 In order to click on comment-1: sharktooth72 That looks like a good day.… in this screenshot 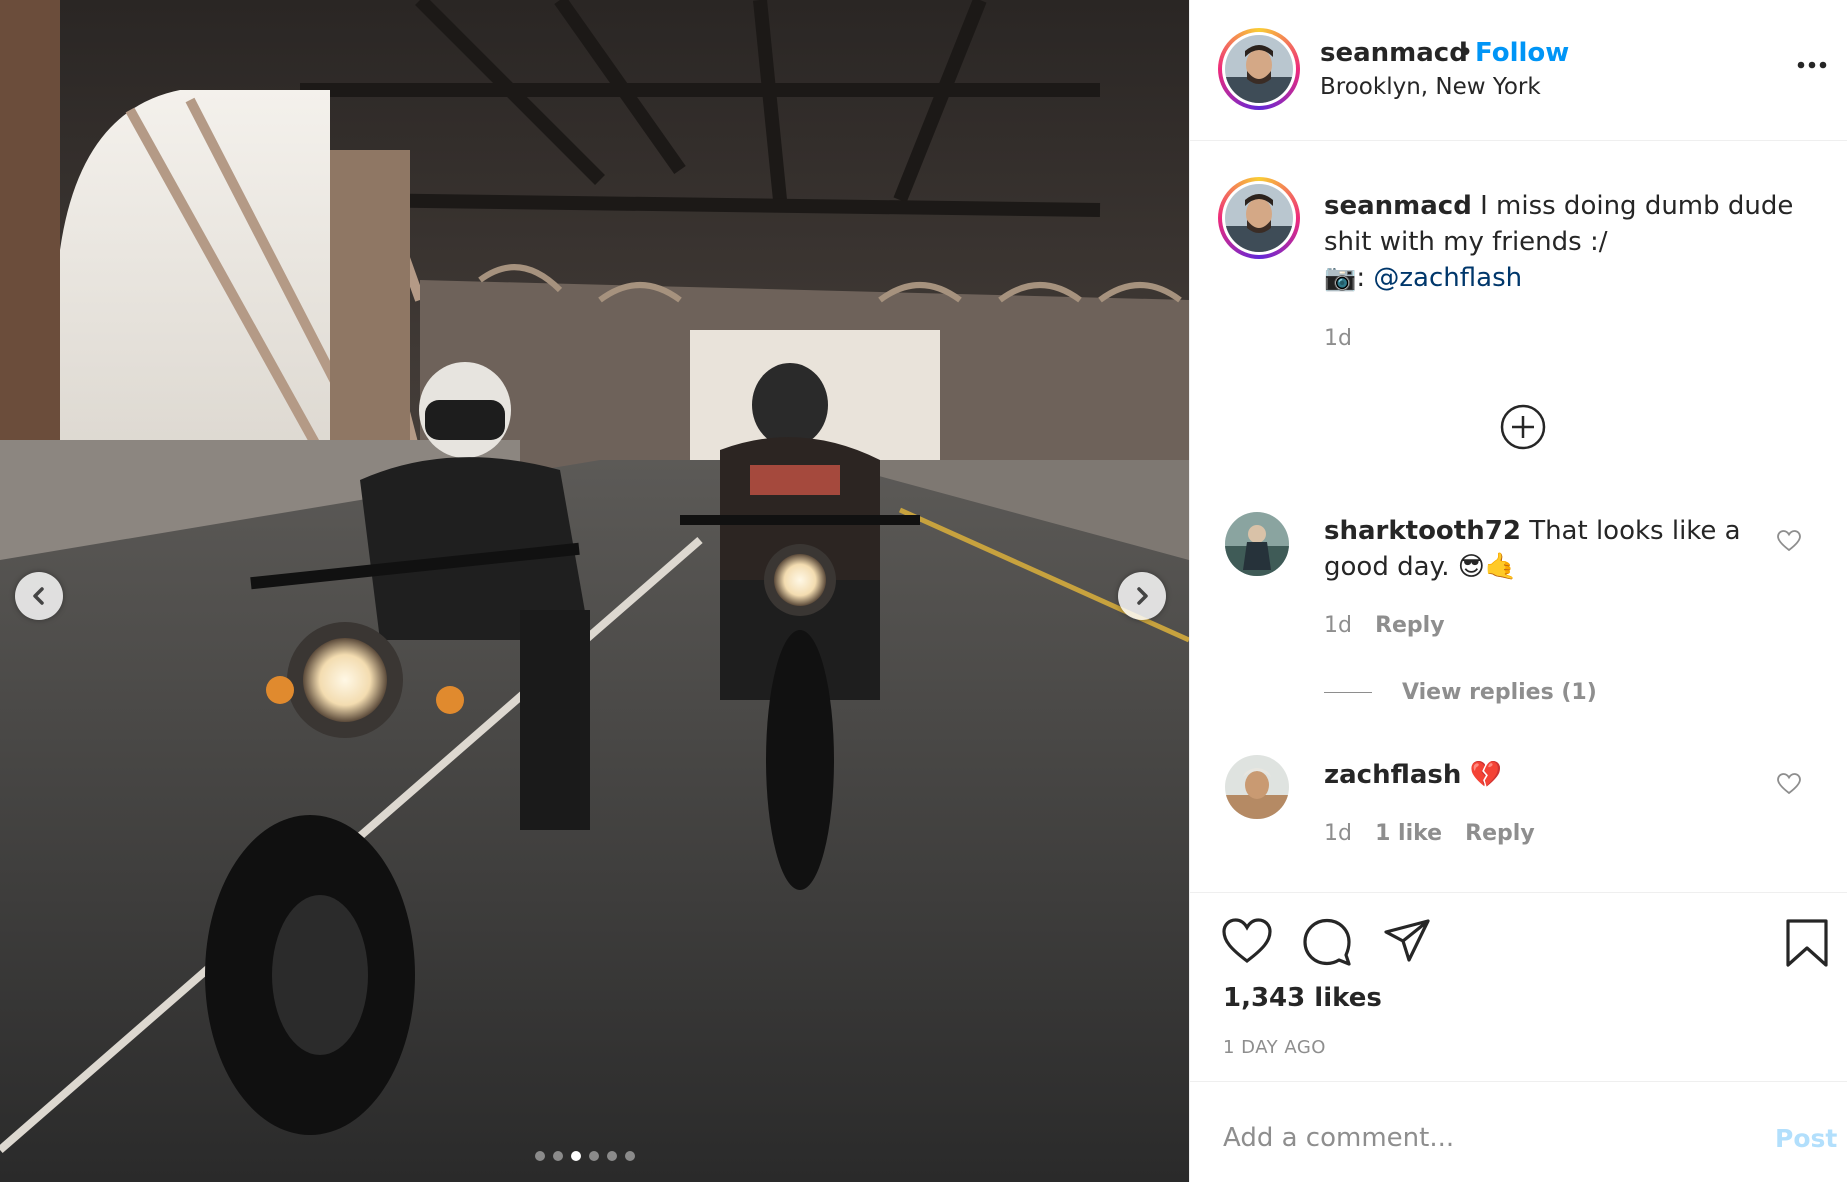, I will do `click(1539, 549)`.